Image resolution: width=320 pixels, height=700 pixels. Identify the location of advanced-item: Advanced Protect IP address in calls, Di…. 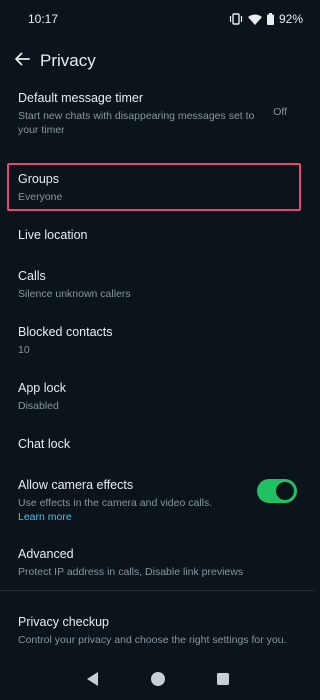
(157, 563).